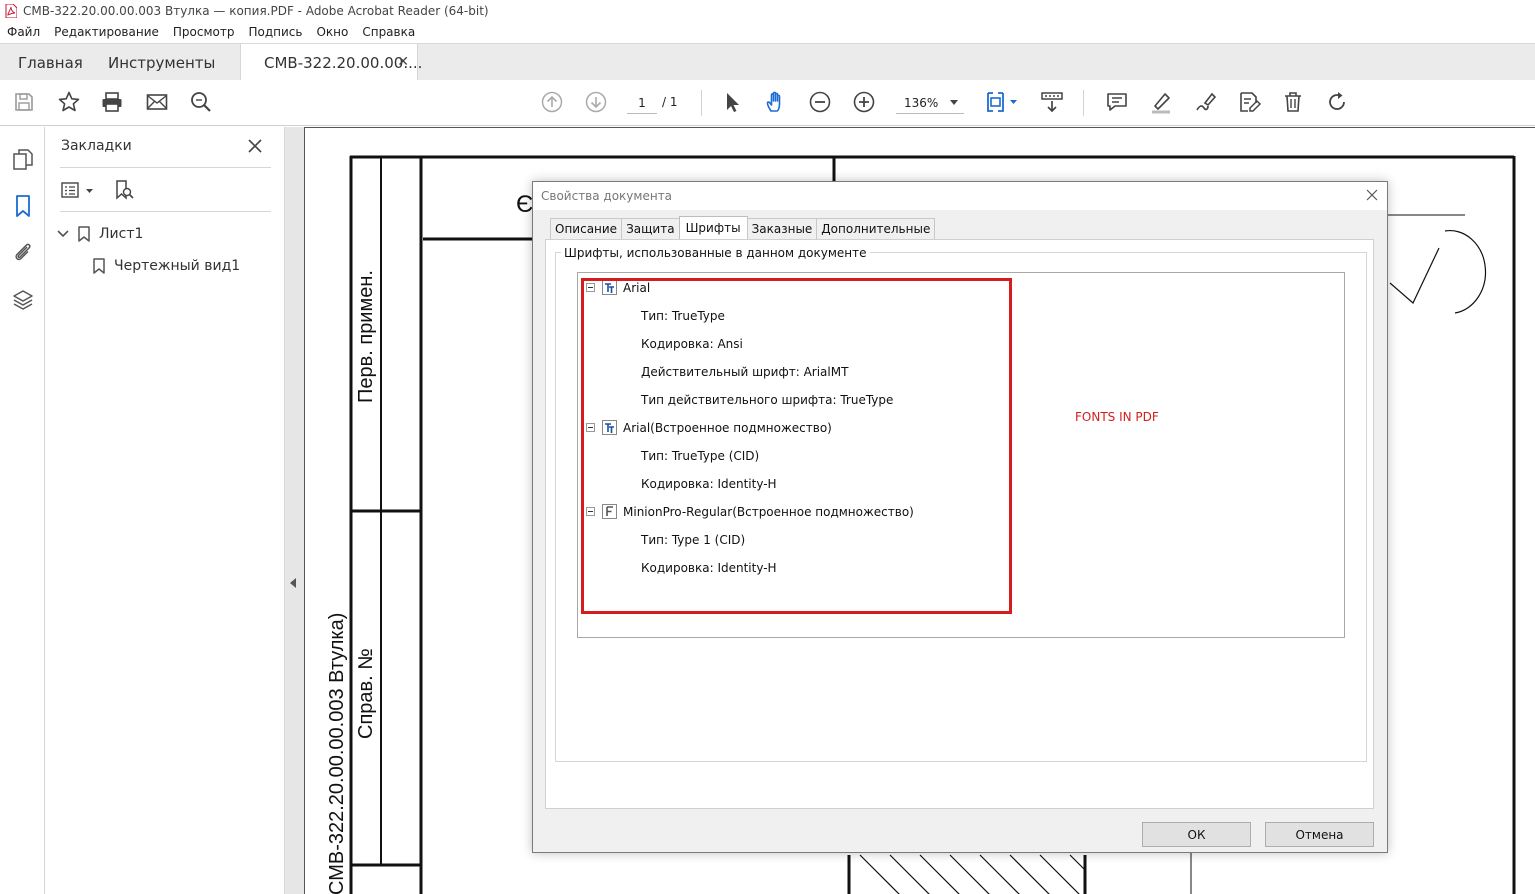 This screenshot has width=1535, height=894. What do you see at coordinates (864, 102) in the screenshot?
I see `zoom-in-icon` at bounding box center [864, 102].